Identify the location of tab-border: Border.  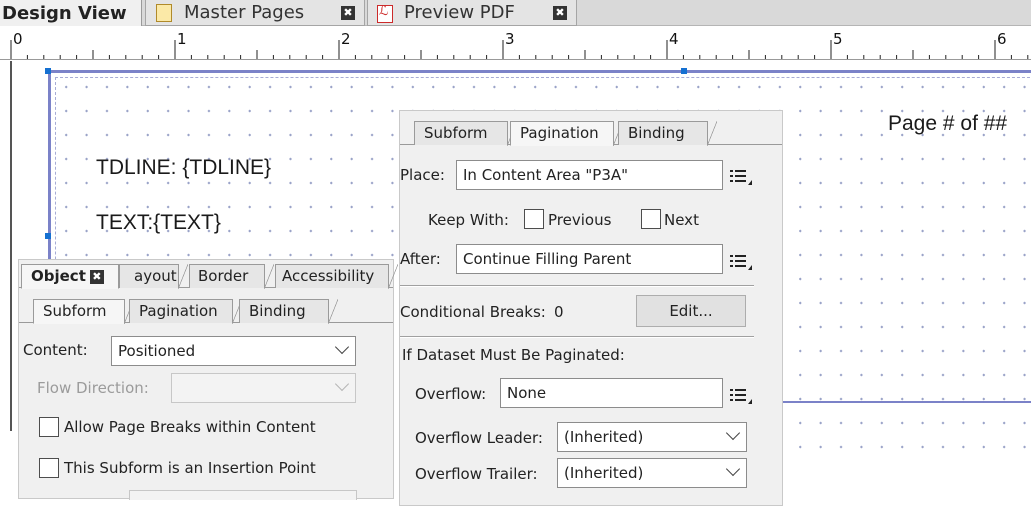
(231, 276).